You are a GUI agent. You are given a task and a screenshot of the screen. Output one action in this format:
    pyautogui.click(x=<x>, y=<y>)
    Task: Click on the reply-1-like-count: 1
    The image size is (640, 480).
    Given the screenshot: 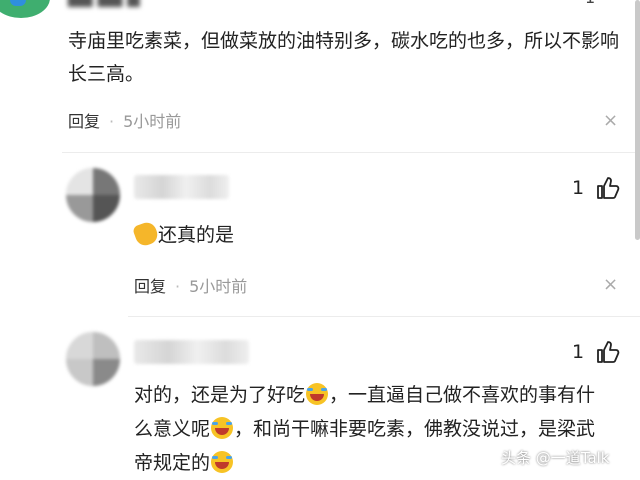 What is the action you would take?
    pyautogui.click(x=578, y=188)
    